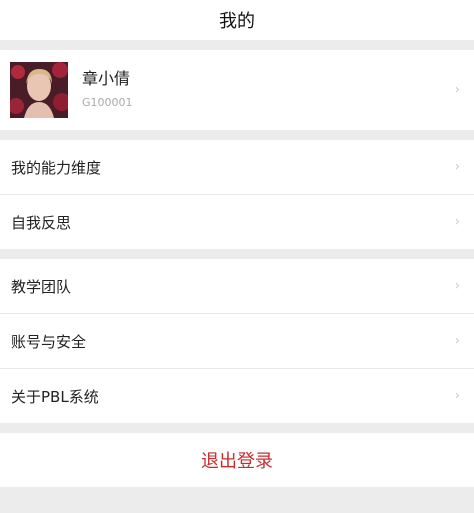 The width and height of the screenshot is (474, 513). I want to click on page-header: 我的, so click(237, 20).